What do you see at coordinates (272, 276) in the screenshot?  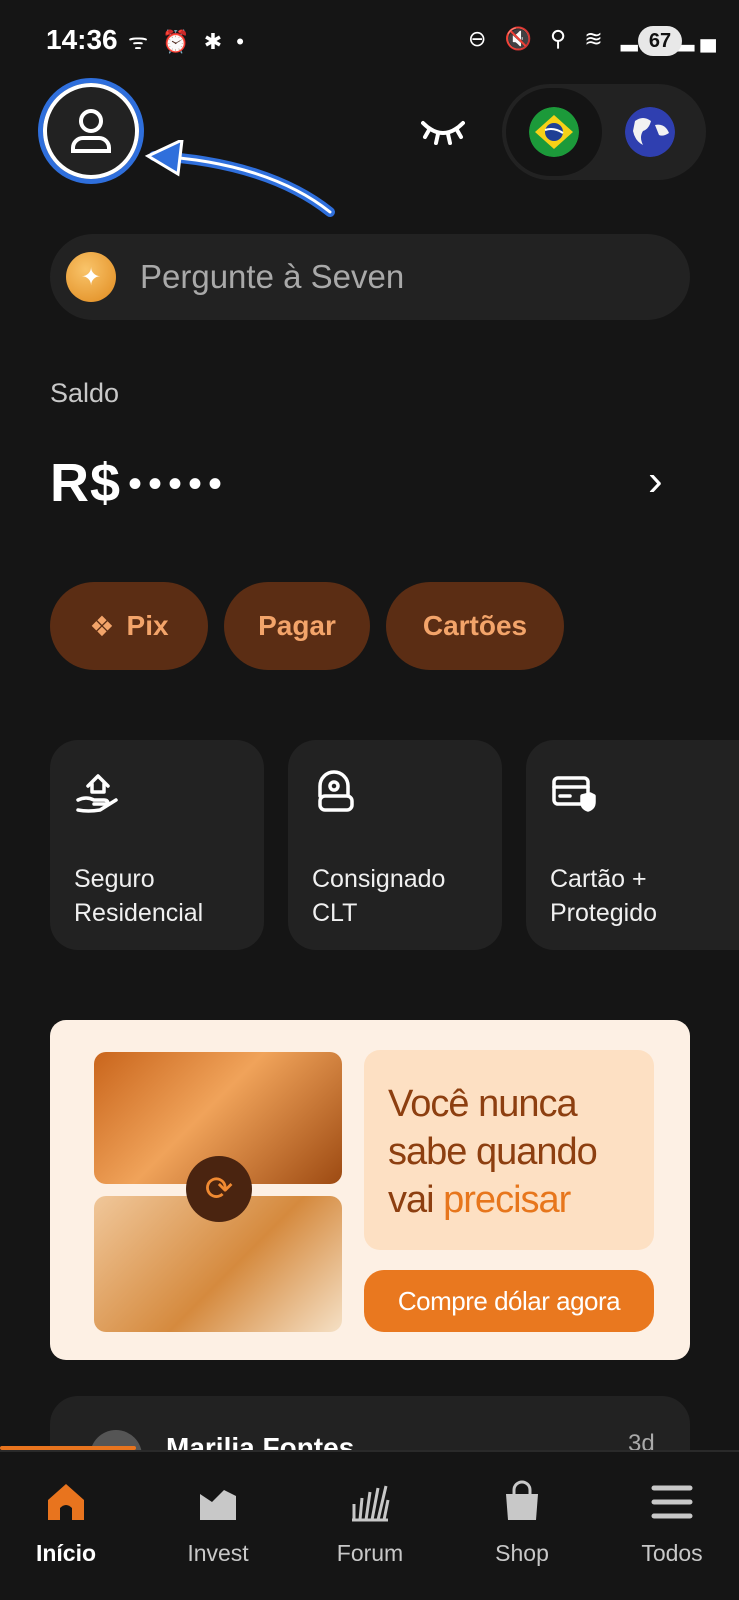 I see `ask-seven-placeholder: Pergunte à Seven` at bounding box center [272, 276].